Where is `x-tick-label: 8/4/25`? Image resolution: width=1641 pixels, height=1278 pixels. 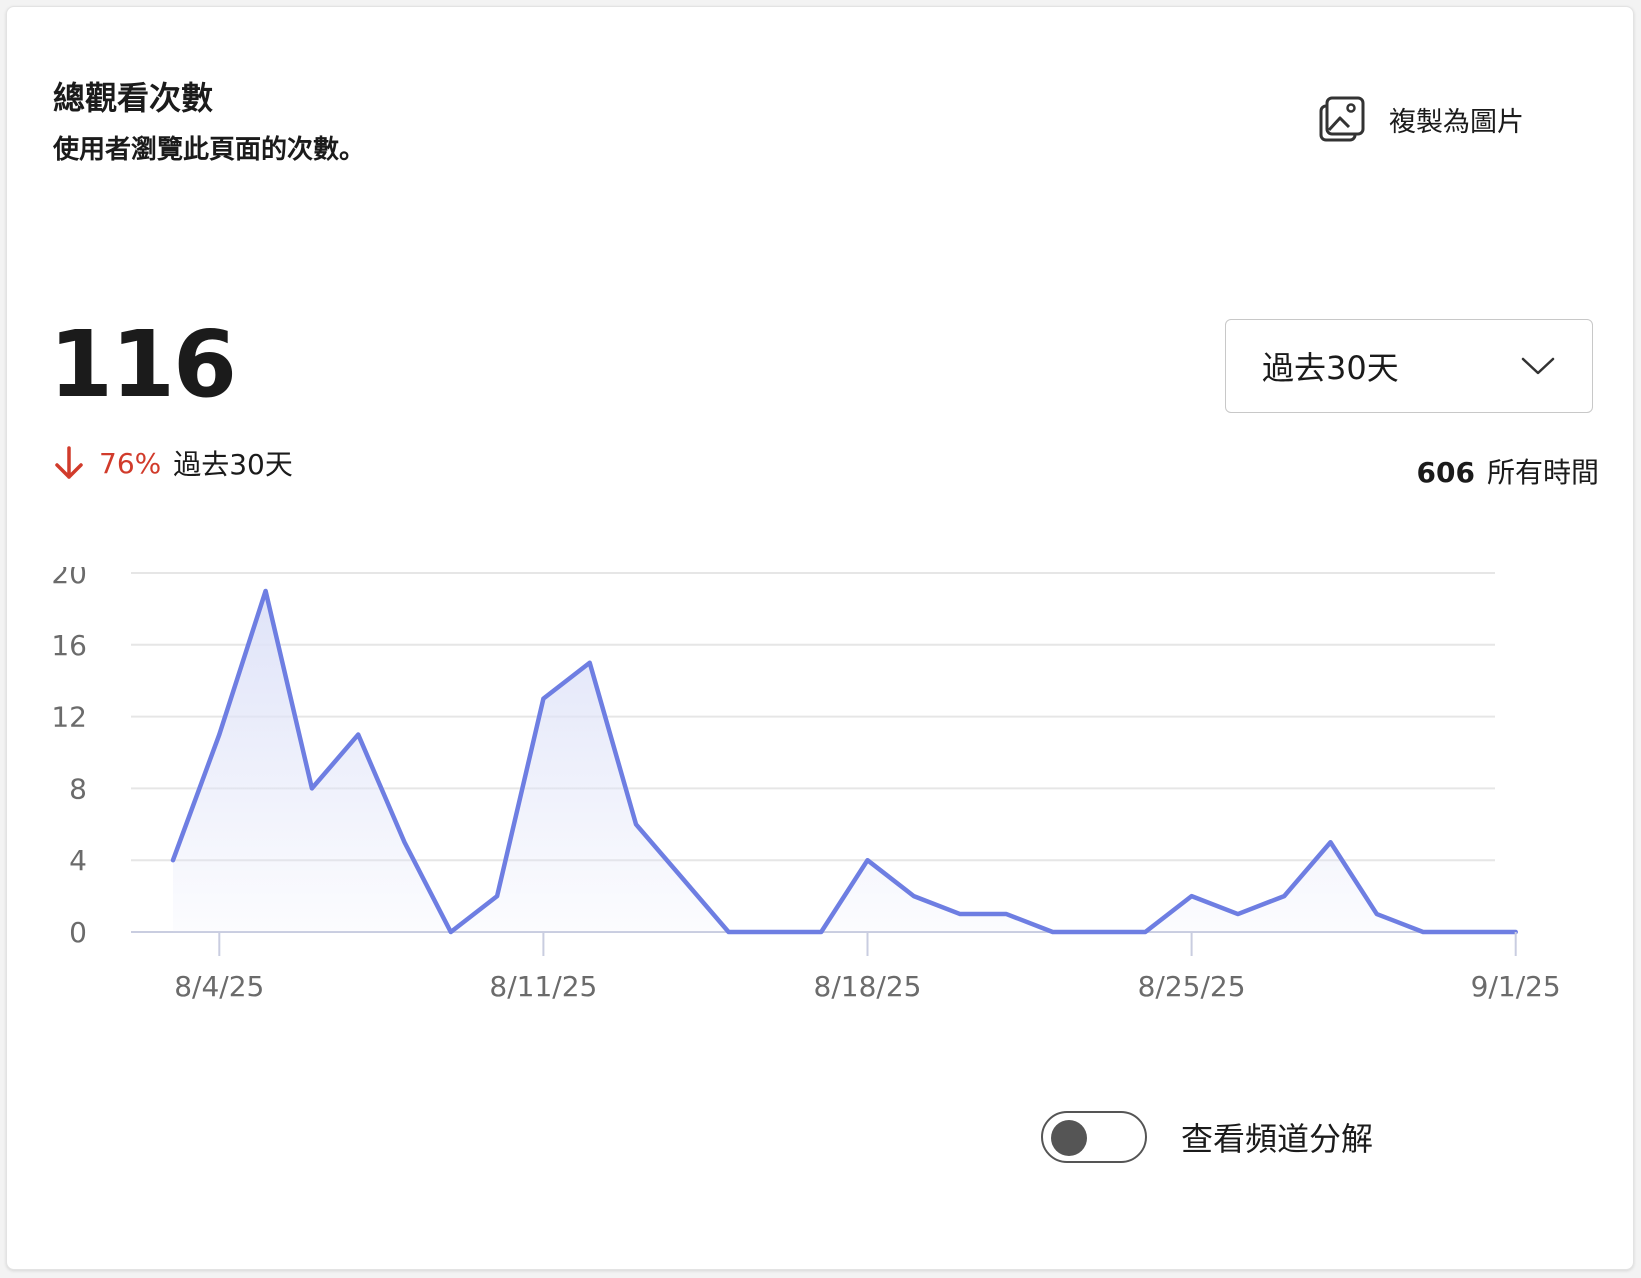
x-tick-label: 8/4/25 is located at coordinates (219, 986).